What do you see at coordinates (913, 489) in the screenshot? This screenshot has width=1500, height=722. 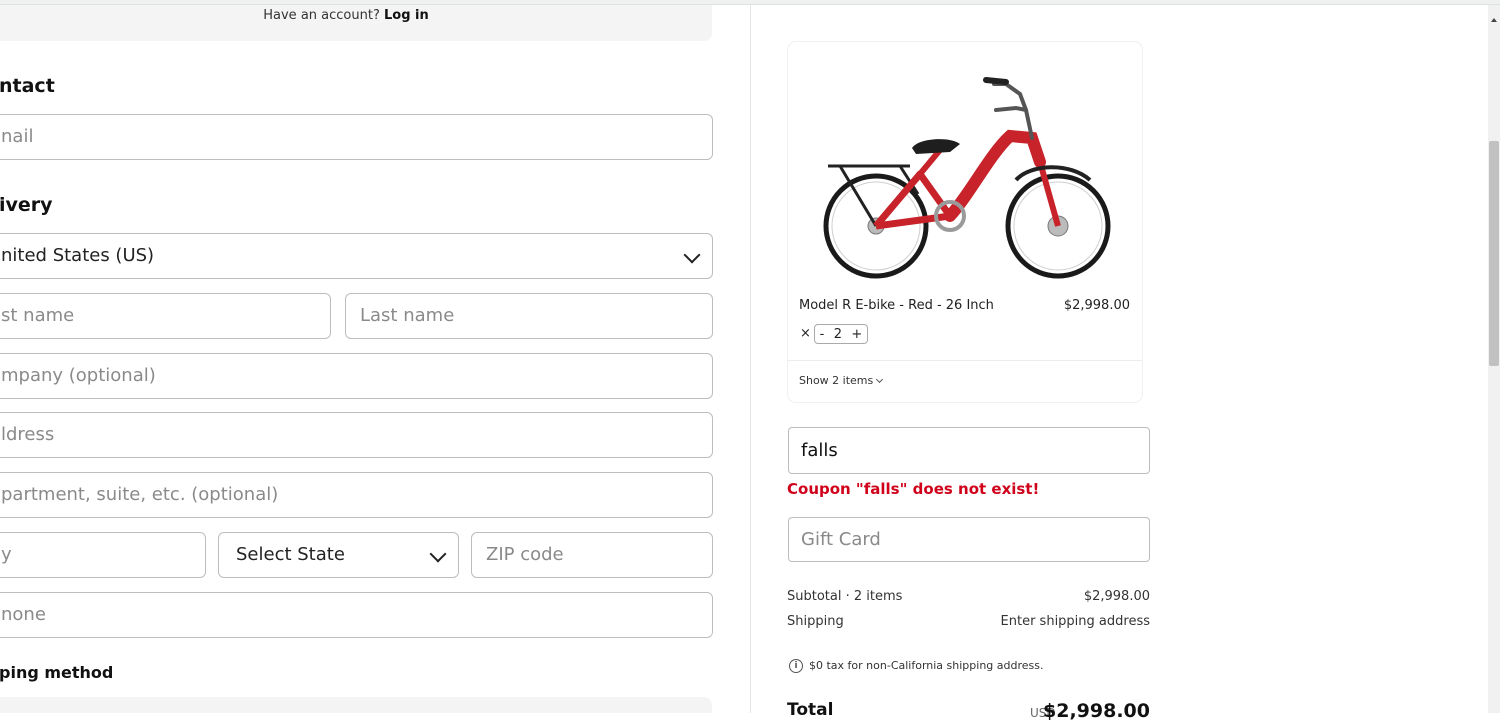 I see `coupon-error-message: Coupon "falls" does not exist!` at bounding box center [913, 489].